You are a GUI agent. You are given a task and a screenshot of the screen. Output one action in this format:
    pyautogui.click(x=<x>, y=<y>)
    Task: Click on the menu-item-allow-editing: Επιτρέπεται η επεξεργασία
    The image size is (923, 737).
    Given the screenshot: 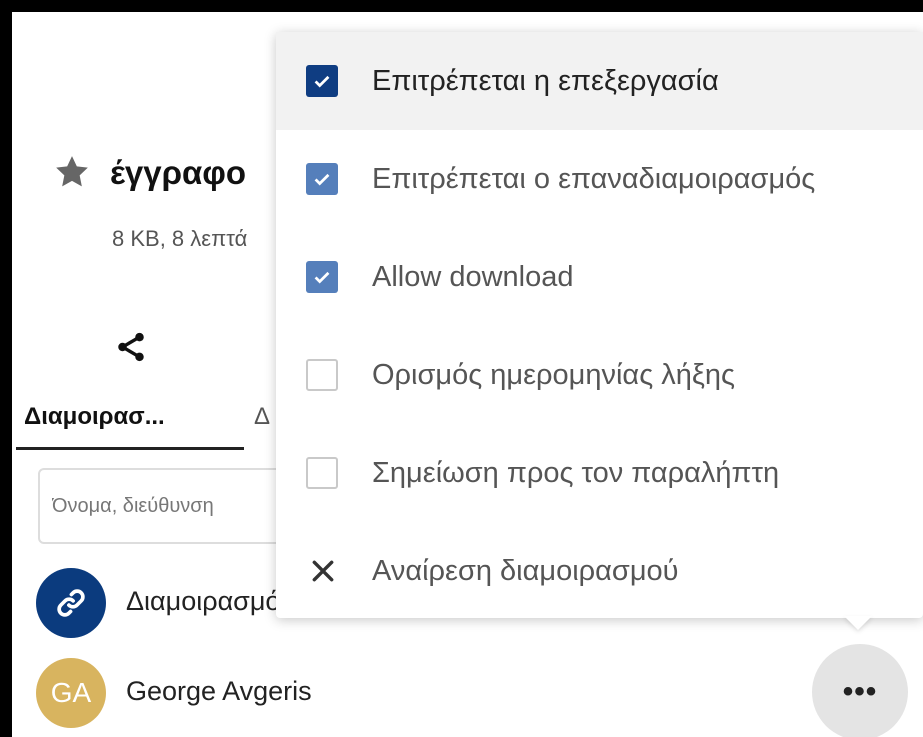 What is the action you would take?
    pyautogui.click(x=599, y=81)
    